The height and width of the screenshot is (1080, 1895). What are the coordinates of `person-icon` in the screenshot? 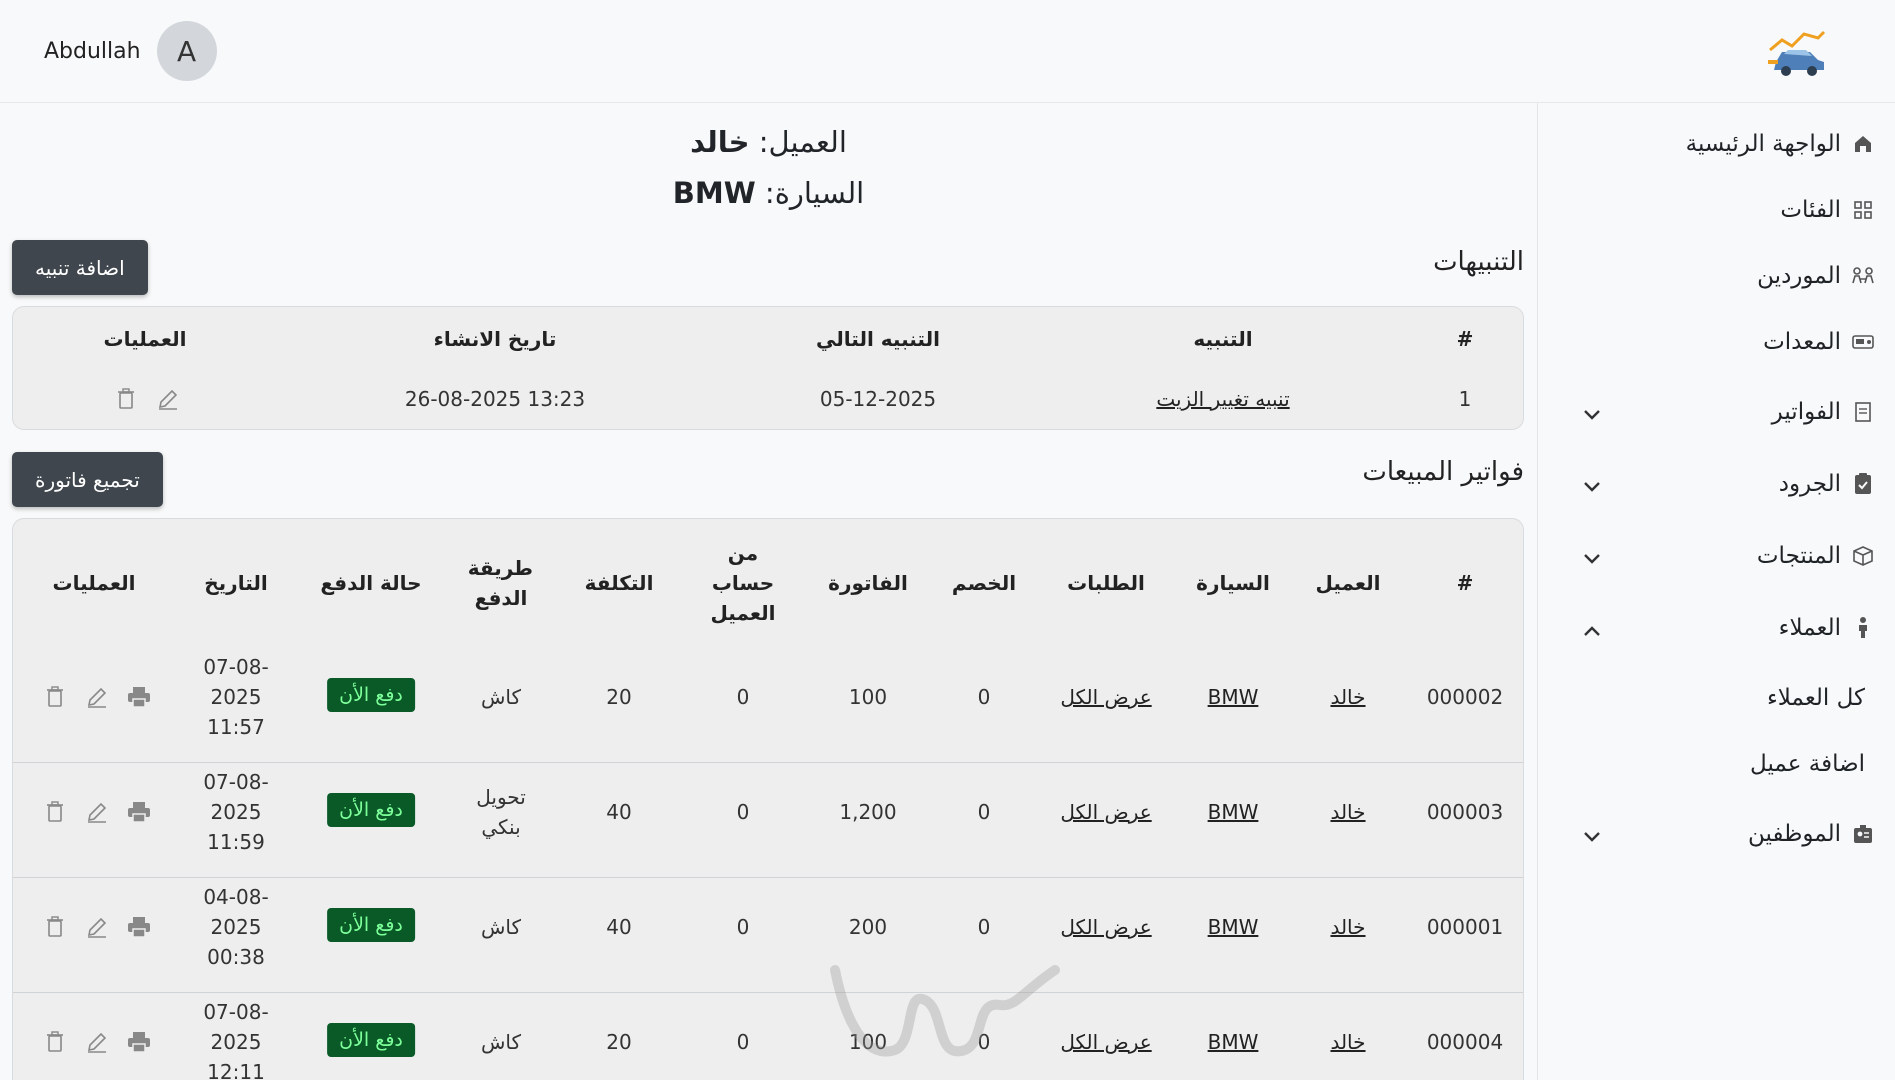 It's located at (1863, 628).